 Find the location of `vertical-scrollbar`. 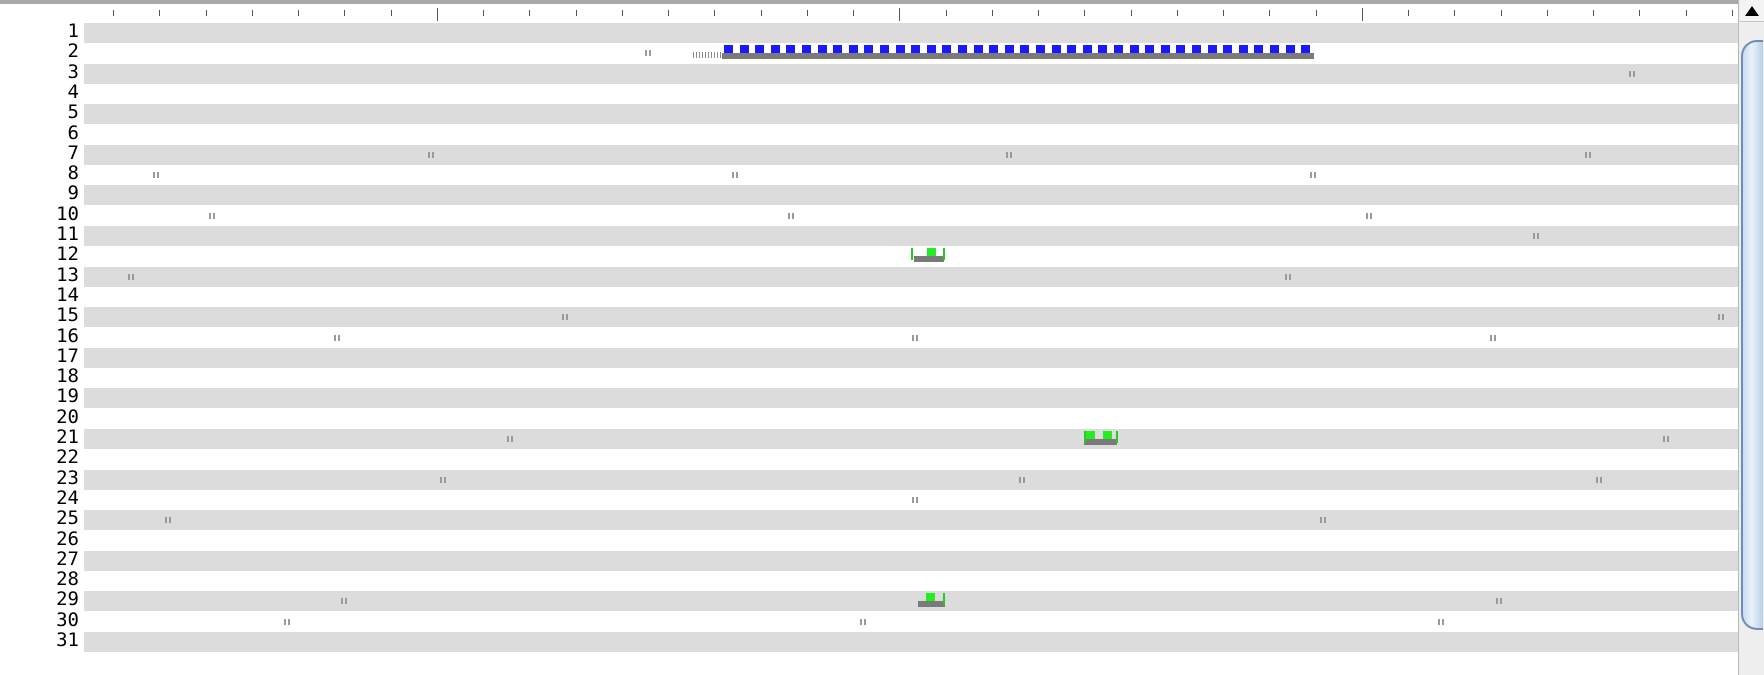

vertical-scrollbar is located at coordinates (1751, 337).